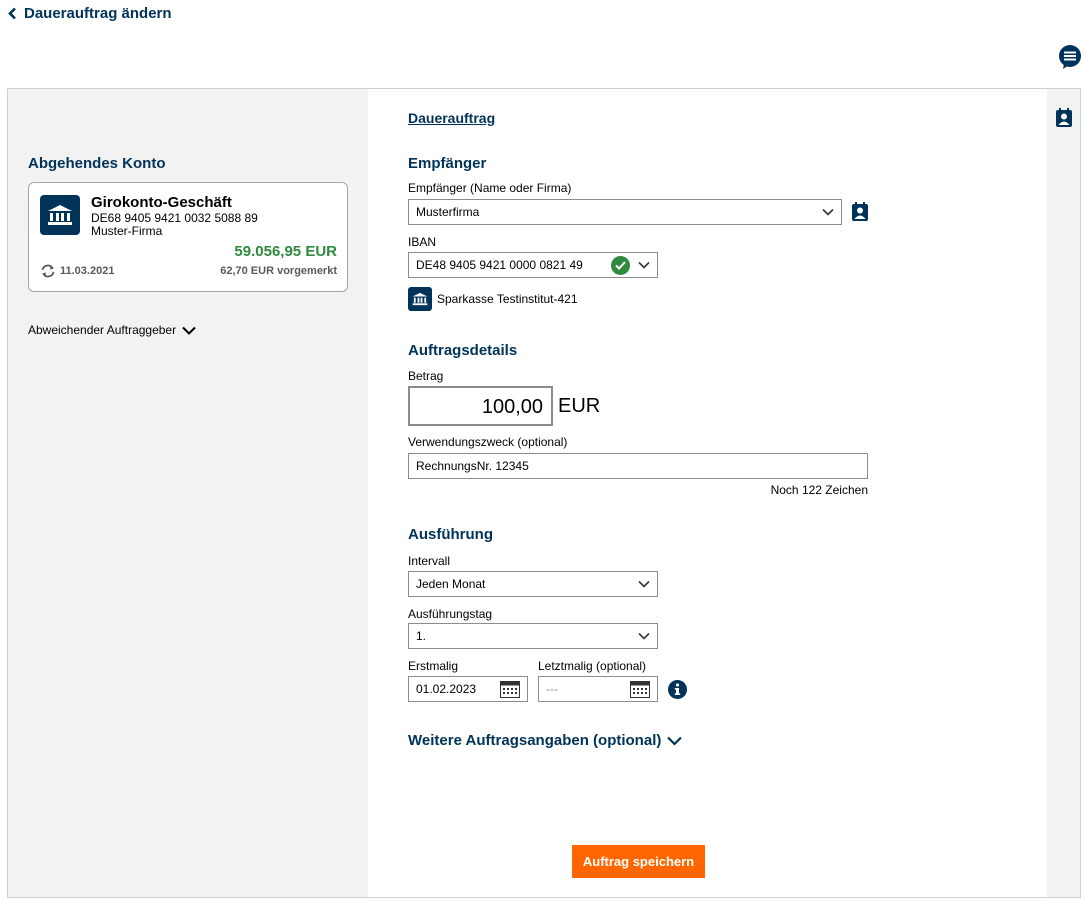  Describe the element at coordinates (98, 13) in the screenshot. I see `page-title: Dauerauftrag ändern` at that location.